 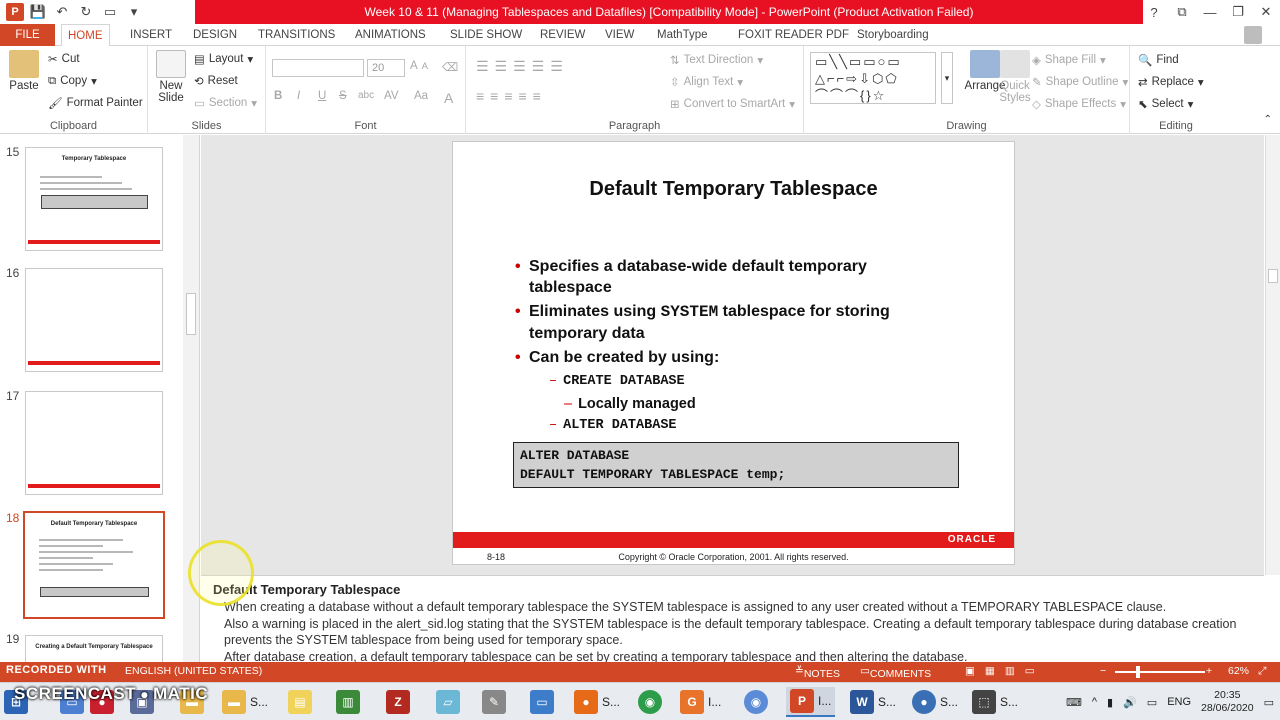 I want to click on show-hidden-icons-icon: ^, so click(x=1094, y=702).